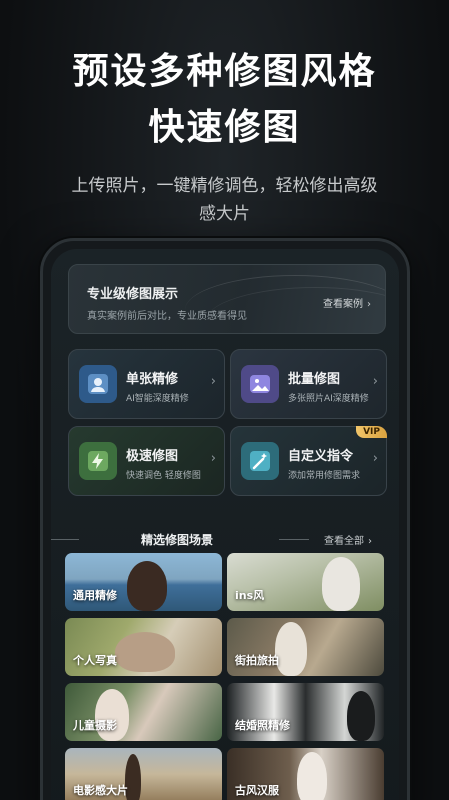 This screenshot has width=449, height=800. What do you see at coordinates (157, 399) in the screenshot?
I see `feature-desc: AI智能深度精修` at bounding box center [157, 399].